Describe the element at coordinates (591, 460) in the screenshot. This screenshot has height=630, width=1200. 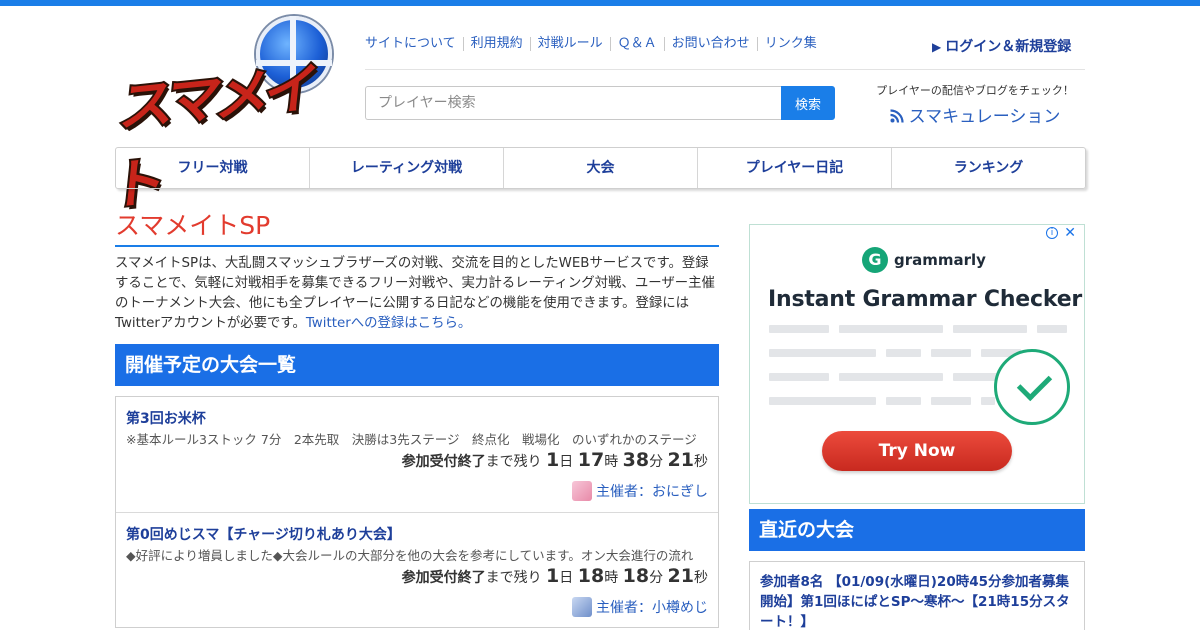
I see `countdown-hours: 17` at that location.